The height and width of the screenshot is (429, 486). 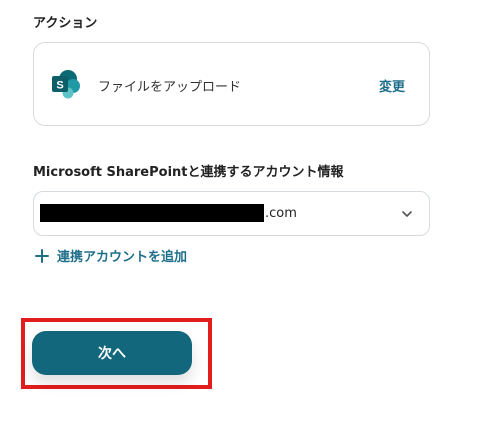 What do you see at coordinates (281, 213) in the screenshot?
I see `selected-account-suffix: .com` at bounding box center [281, 213].